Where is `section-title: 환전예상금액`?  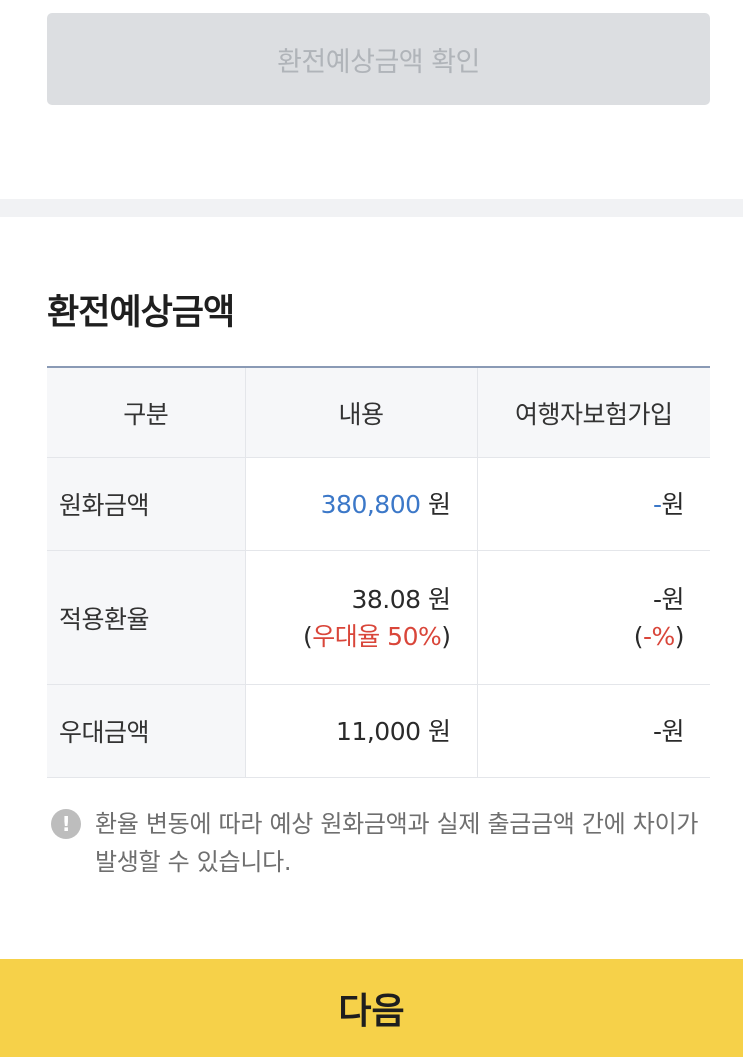
section-title: 환전예상금액 is located at coordinates (141, 313).